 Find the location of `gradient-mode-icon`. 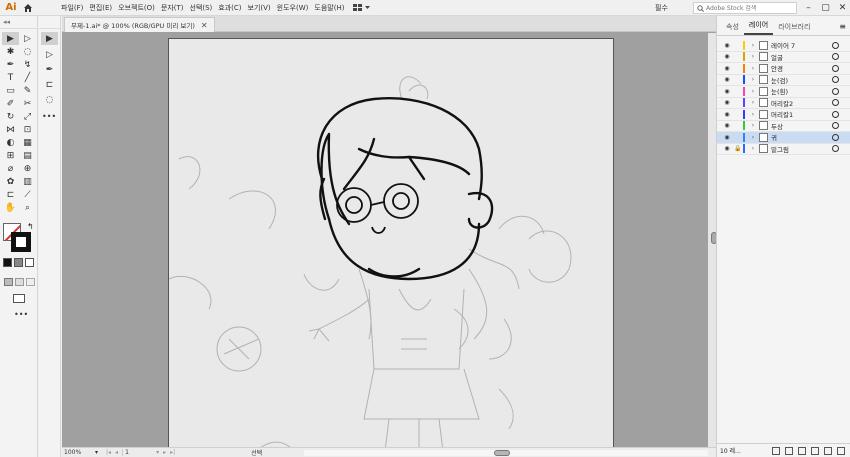

gradient-mode-icon is located at coordinates (18, 262).